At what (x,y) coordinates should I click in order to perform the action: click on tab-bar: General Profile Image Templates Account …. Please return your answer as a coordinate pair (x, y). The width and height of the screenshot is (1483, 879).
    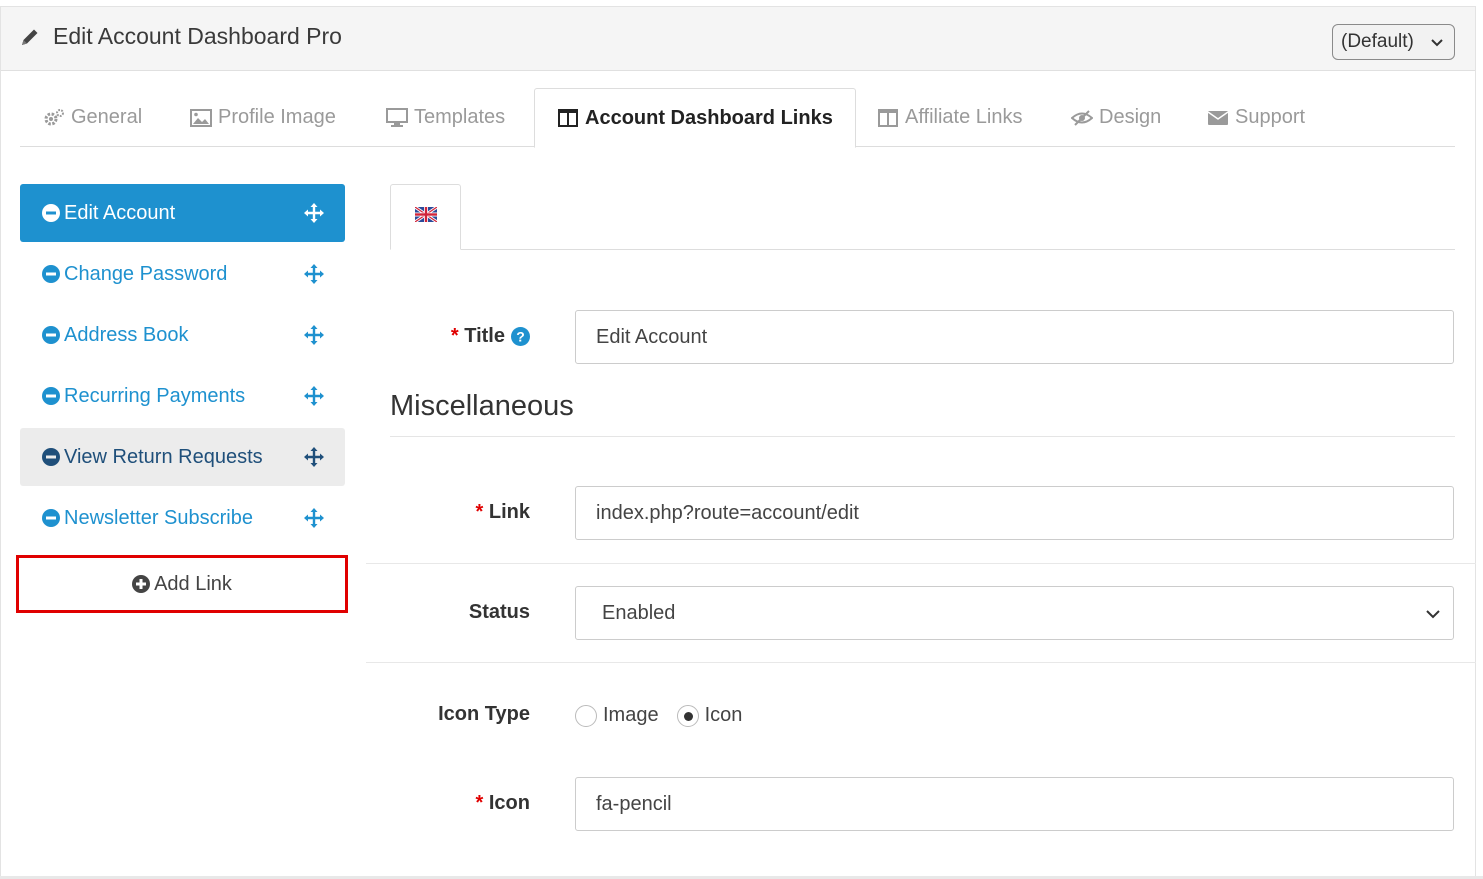
    Looking at the image, I should click on (737, 118).